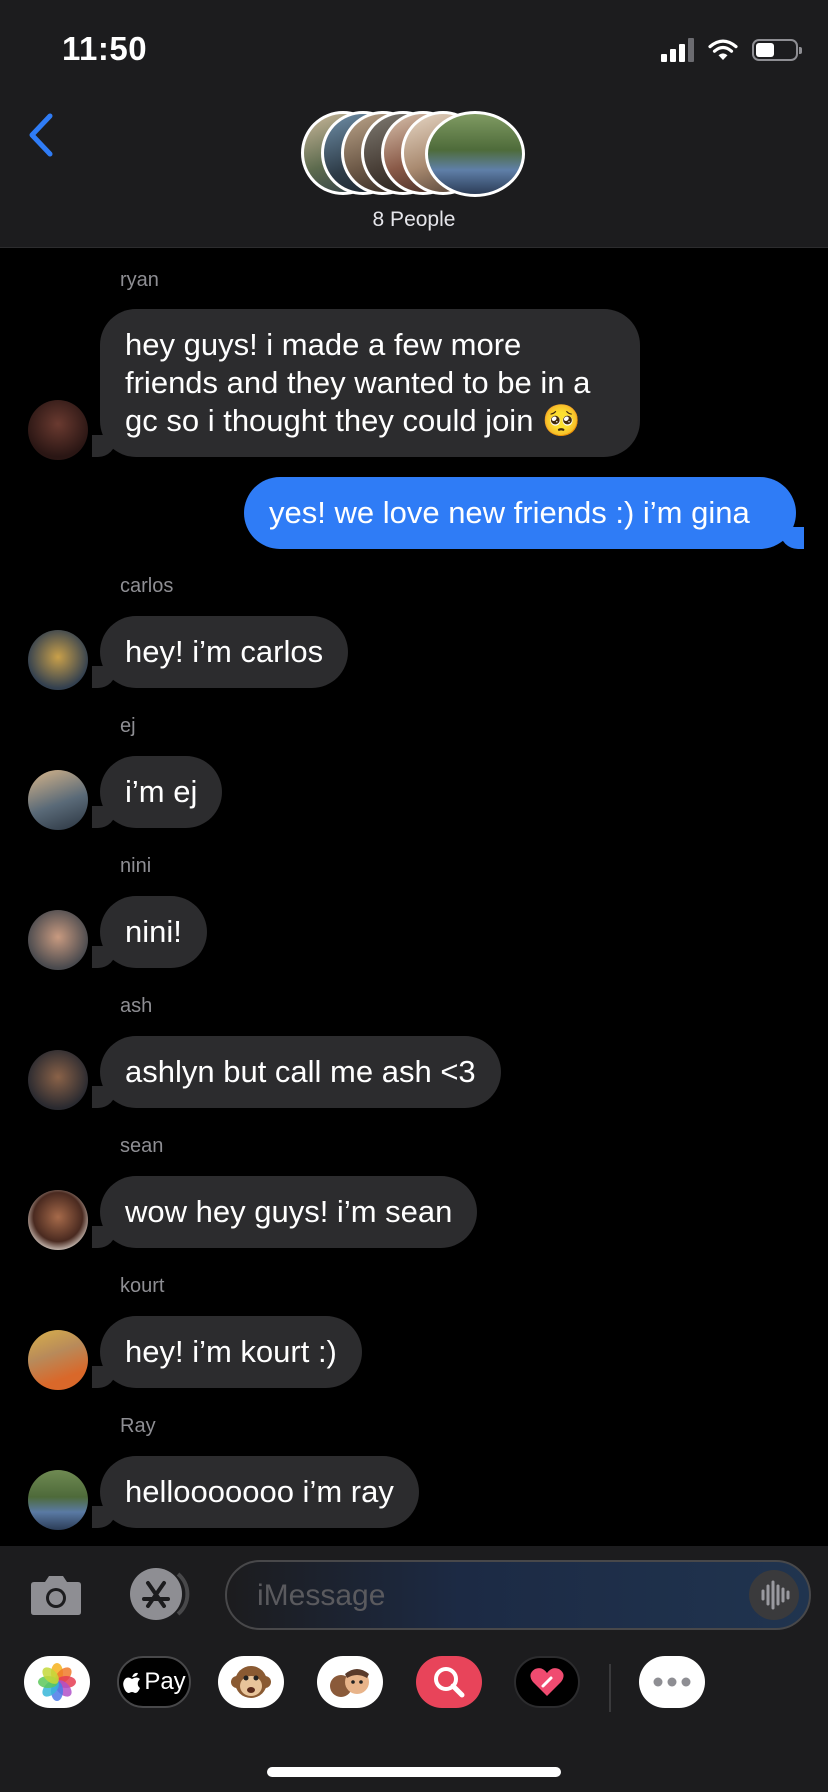 The width and height of the screenshot is (828, 1792). Describe the element at coordinates (105, 48) in the screenshot. I see `status-time: 11:50` at that location.